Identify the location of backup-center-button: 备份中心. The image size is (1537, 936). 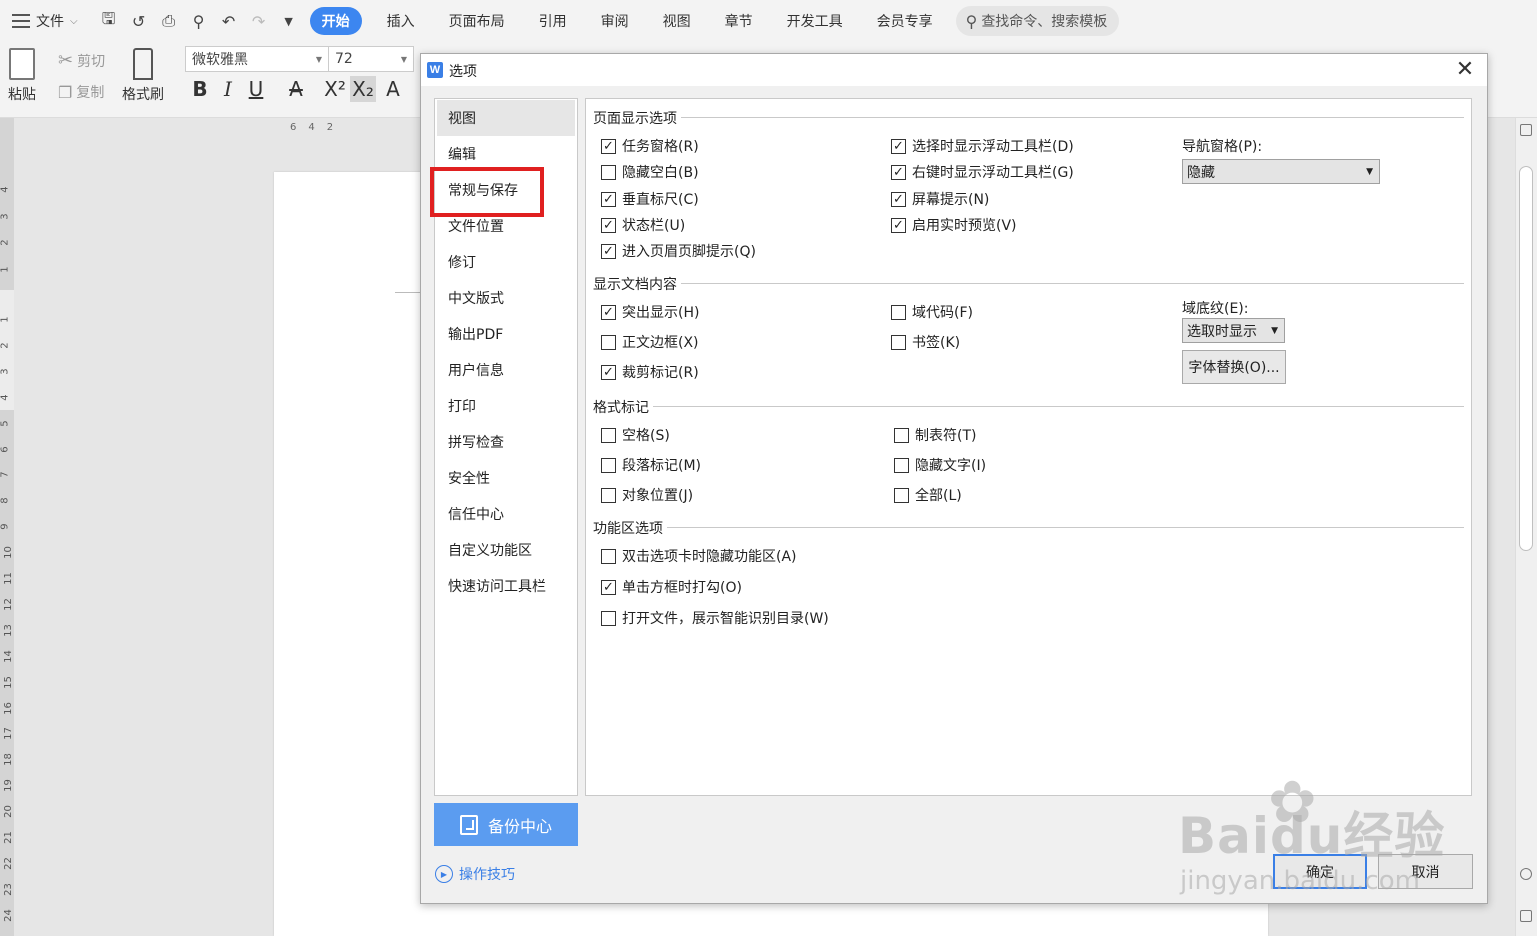
(506, 824).